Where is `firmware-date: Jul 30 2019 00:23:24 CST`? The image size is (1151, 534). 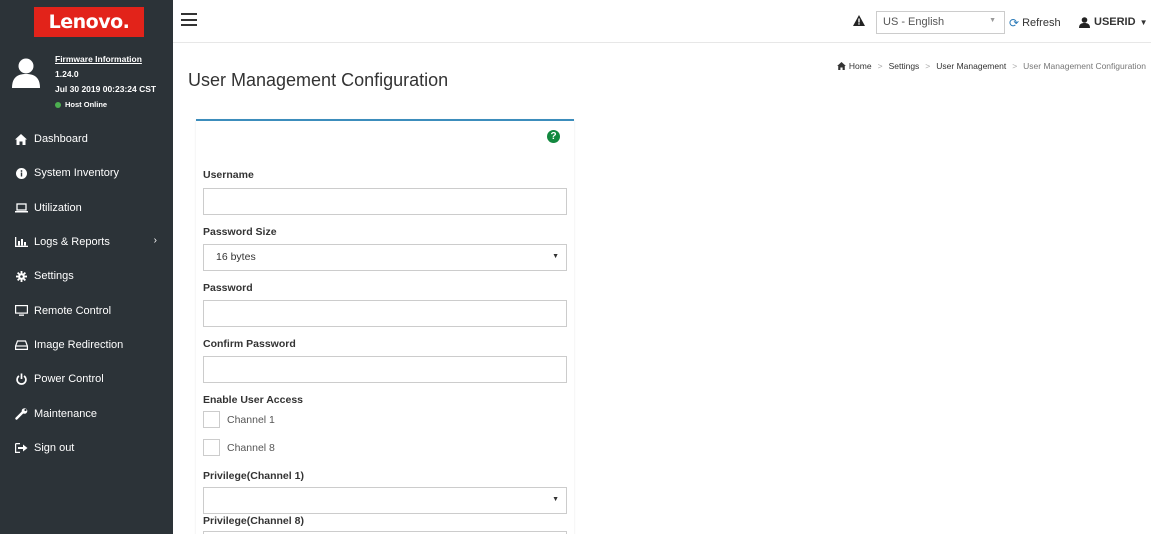 firmware-date: Jul 30 2019 00:23:24 CST is located at coordinates (106, 89).